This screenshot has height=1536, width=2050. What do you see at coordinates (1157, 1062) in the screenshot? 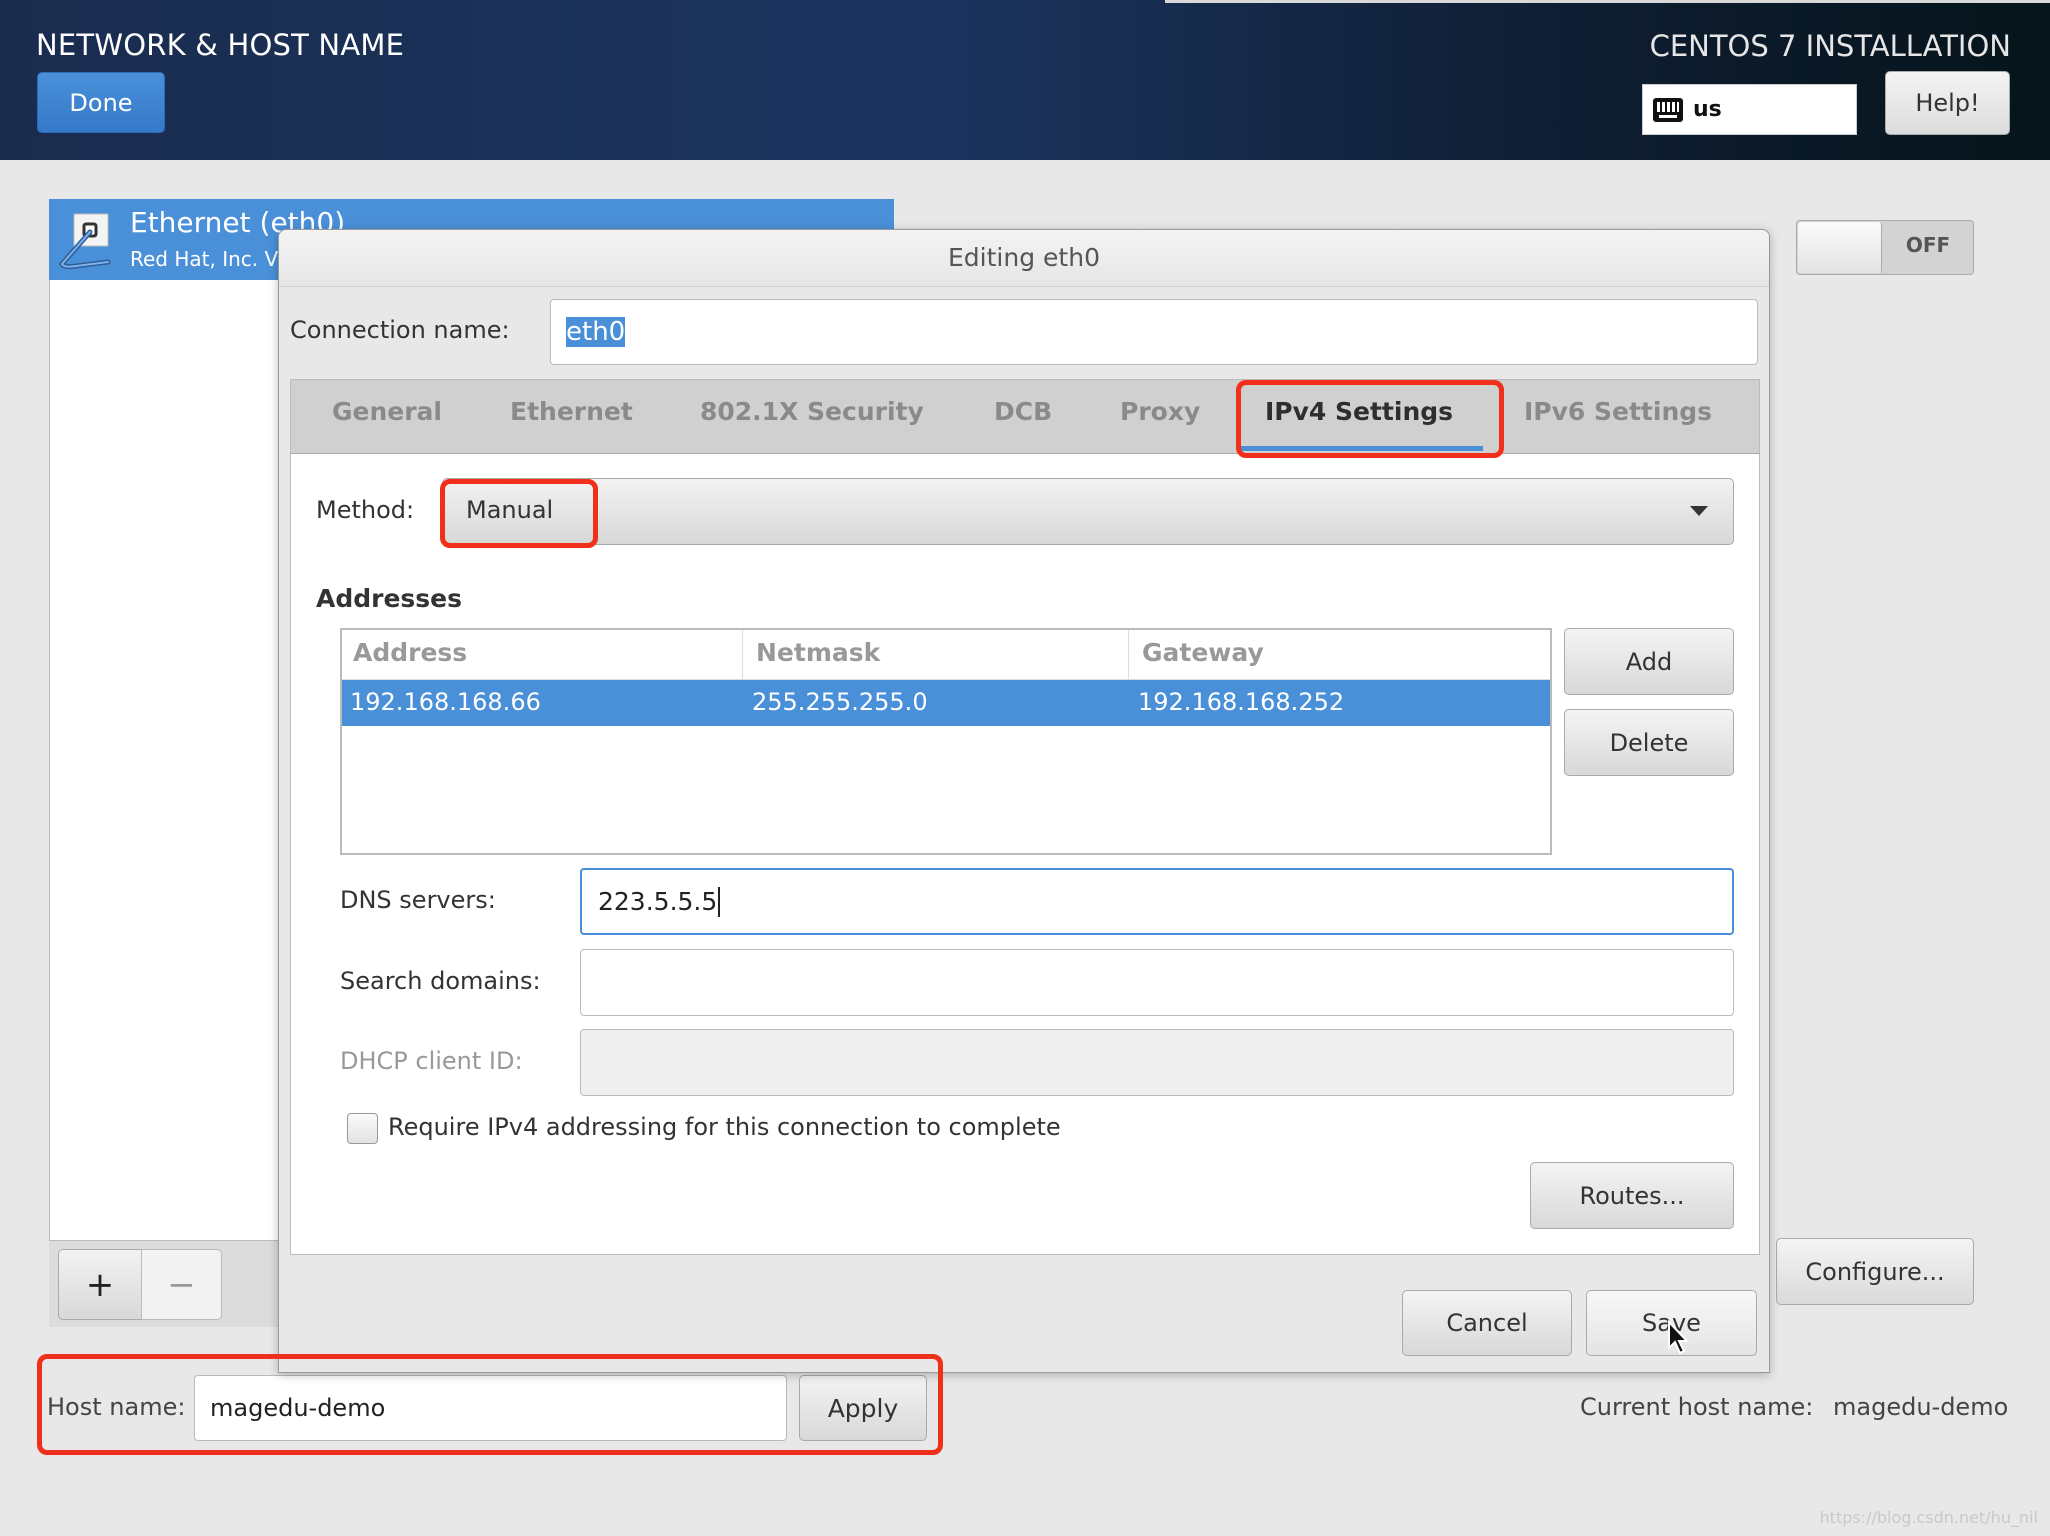
I see `dhcp-client-id-input` at bounding box center [1157, 1062].